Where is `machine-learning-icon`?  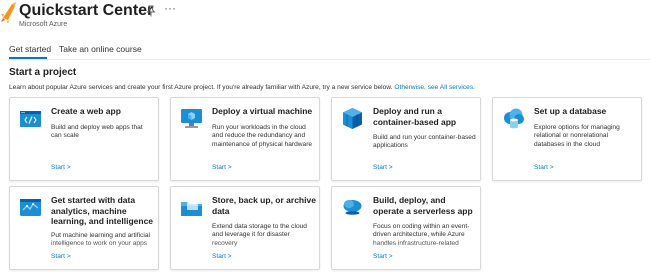
machine-learning-icon is located at coordinates (30, 207).